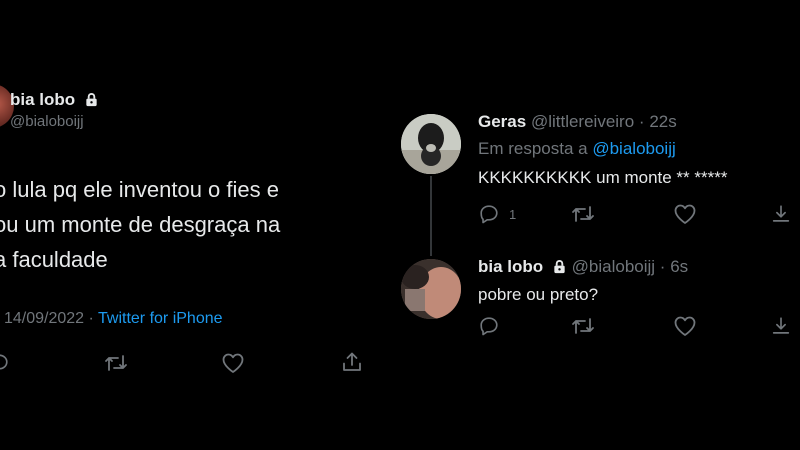 The image size is (800, 450). I want to click on avatar-geras, so click(431, 144).